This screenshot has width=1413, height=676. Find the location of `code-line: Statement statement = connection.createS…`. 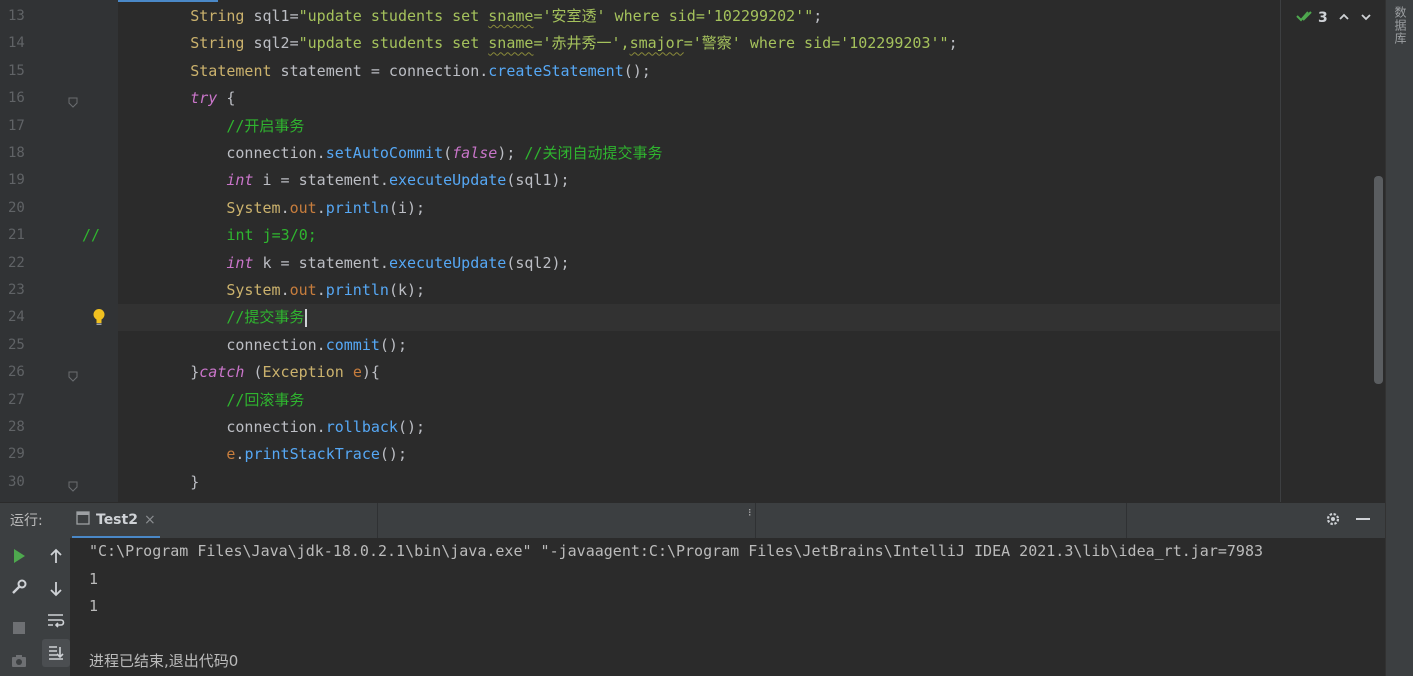

code-line: Statement statement = connection.createS… is located at coordinates (699, 71).